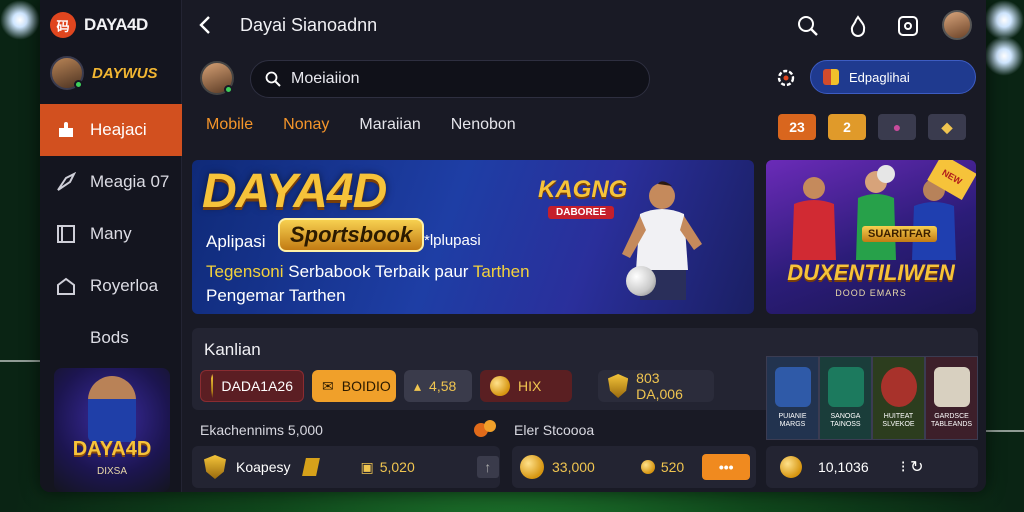 The image size is (1024, 512). I want to click on card-icon, so click(66, 234).